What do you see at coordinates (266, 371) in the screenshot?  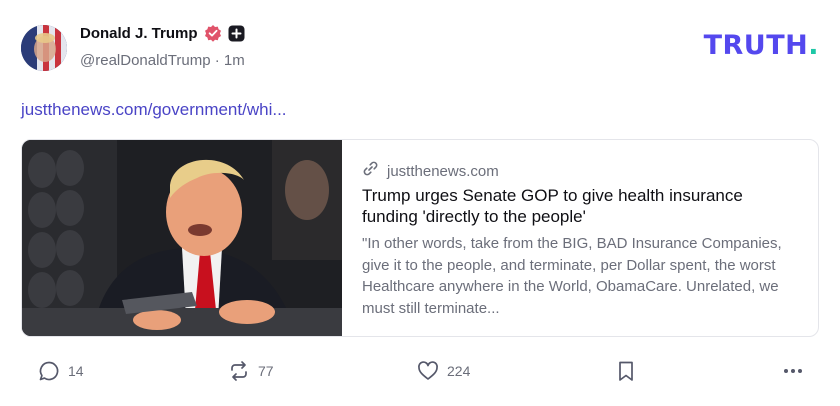 I see `retruth-count: 77` at bounding box center [266, 371].